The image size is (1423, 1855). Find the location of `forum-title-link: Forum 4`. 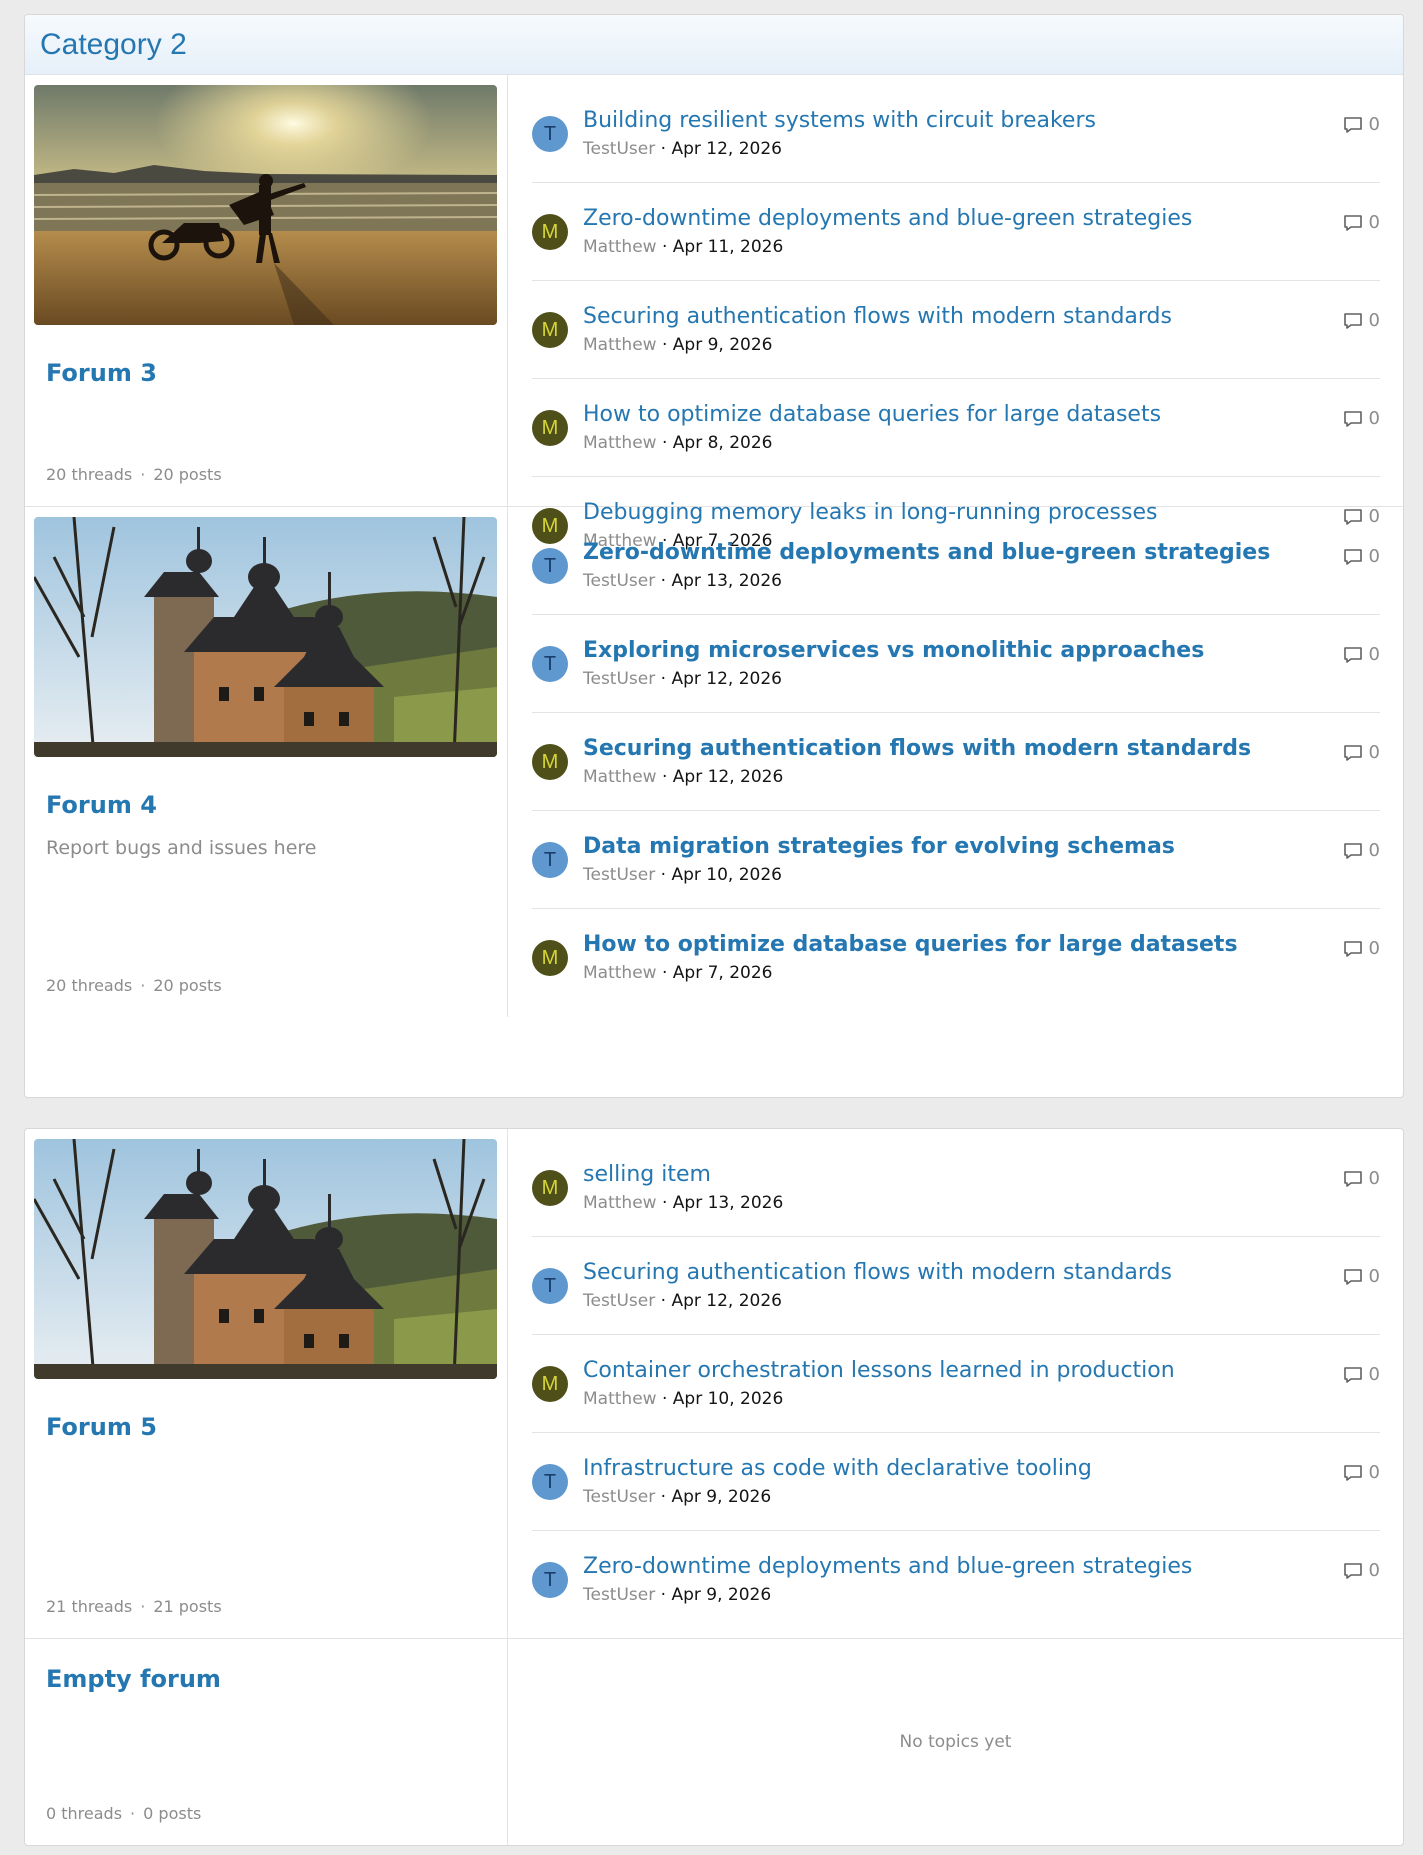

forum-title-link: Forum 4 is located at coordinates (272, 805).